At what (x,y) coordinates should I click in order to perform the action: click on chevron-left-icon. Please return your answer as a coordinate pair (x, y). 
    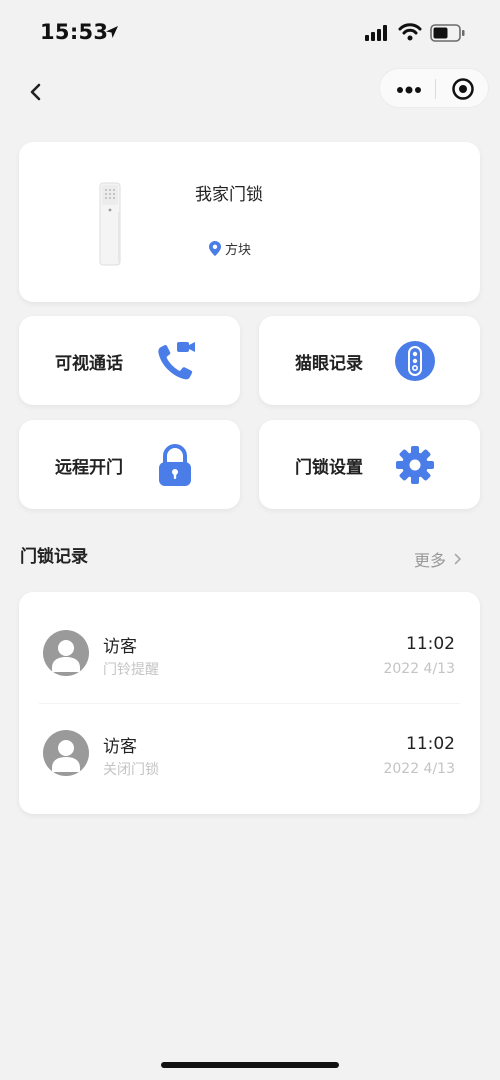
    Looking at the image, I should click on (35, 92).